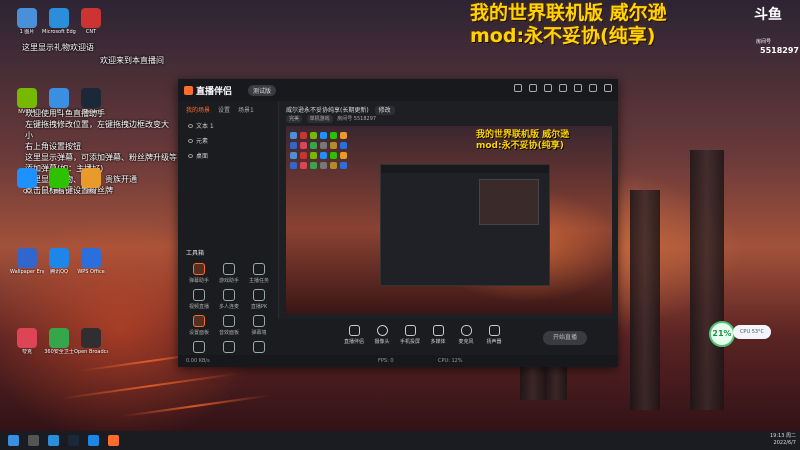 This screenshot has width=800, height=450. I want to click on toolbox-item: 音效面板, so click(229, 325).